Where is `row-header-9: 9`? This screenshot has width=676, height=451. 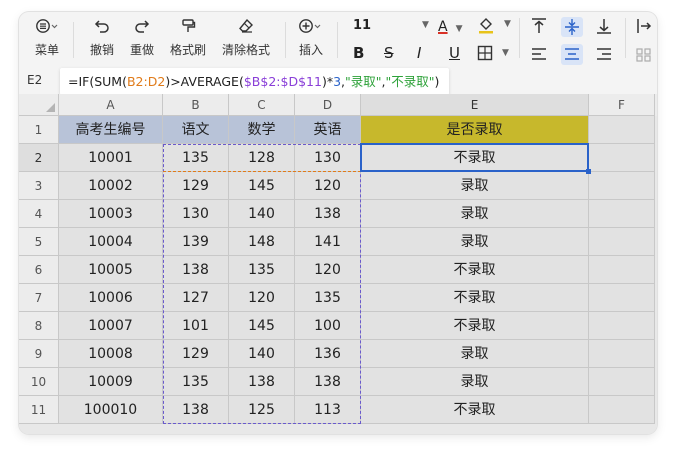 row-header-9: 9 is located at coordinates (39, 354).